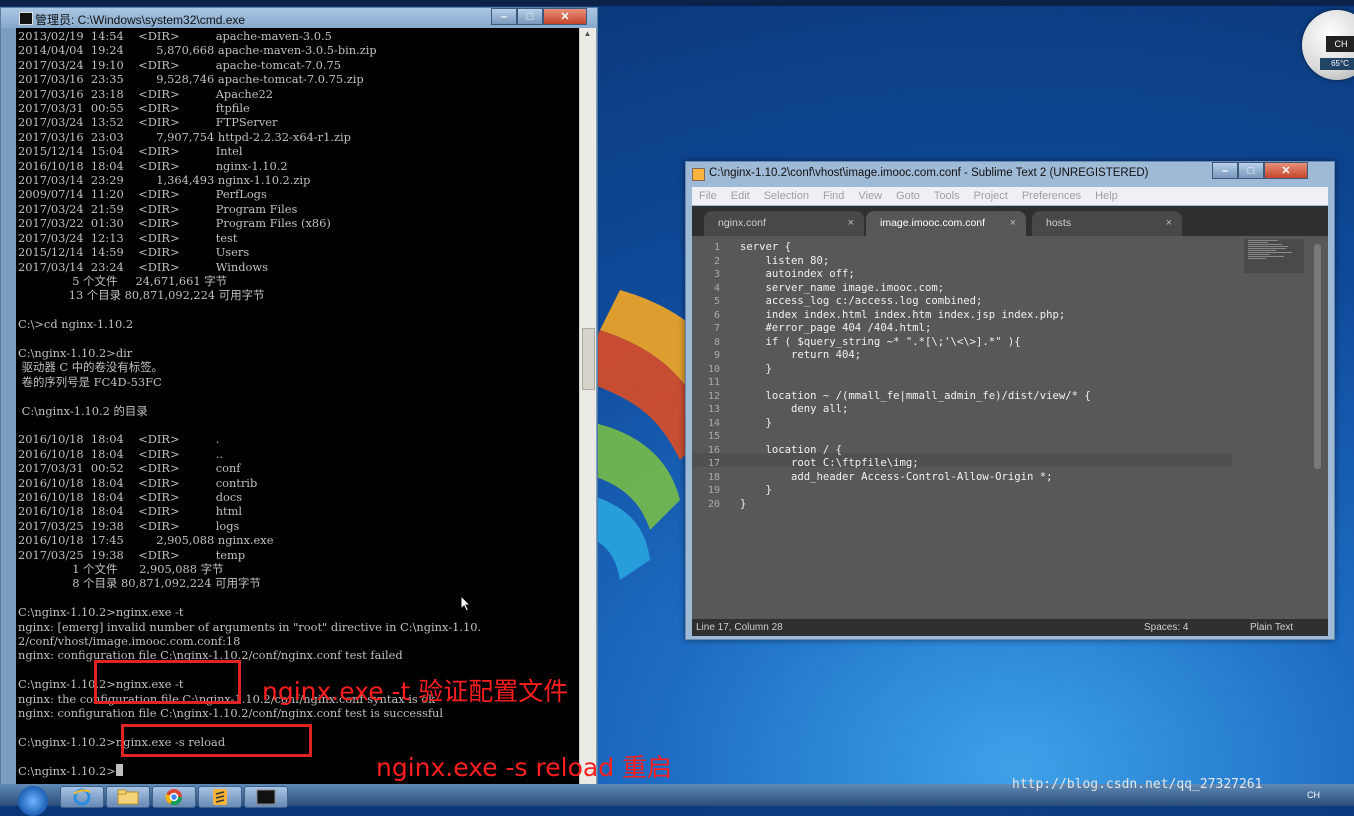  I want to click on code-line: server_name image.imooc.com;, so click(842, 287).